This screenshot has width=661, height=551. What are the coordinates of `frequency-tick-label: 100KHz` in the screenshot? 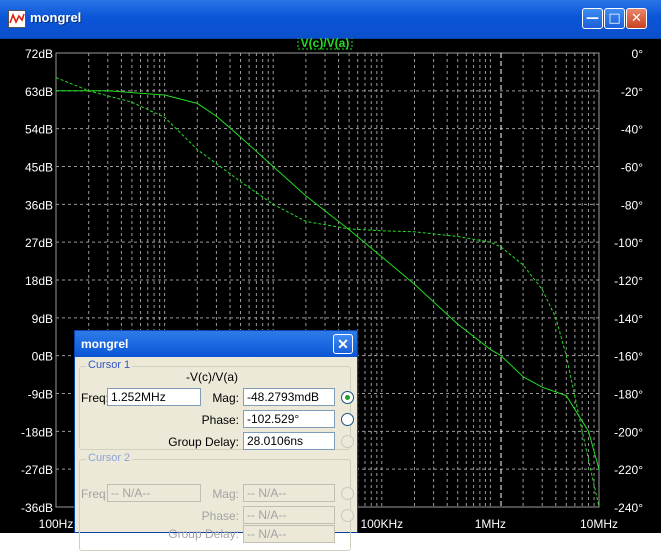 It's located at (381, 524).